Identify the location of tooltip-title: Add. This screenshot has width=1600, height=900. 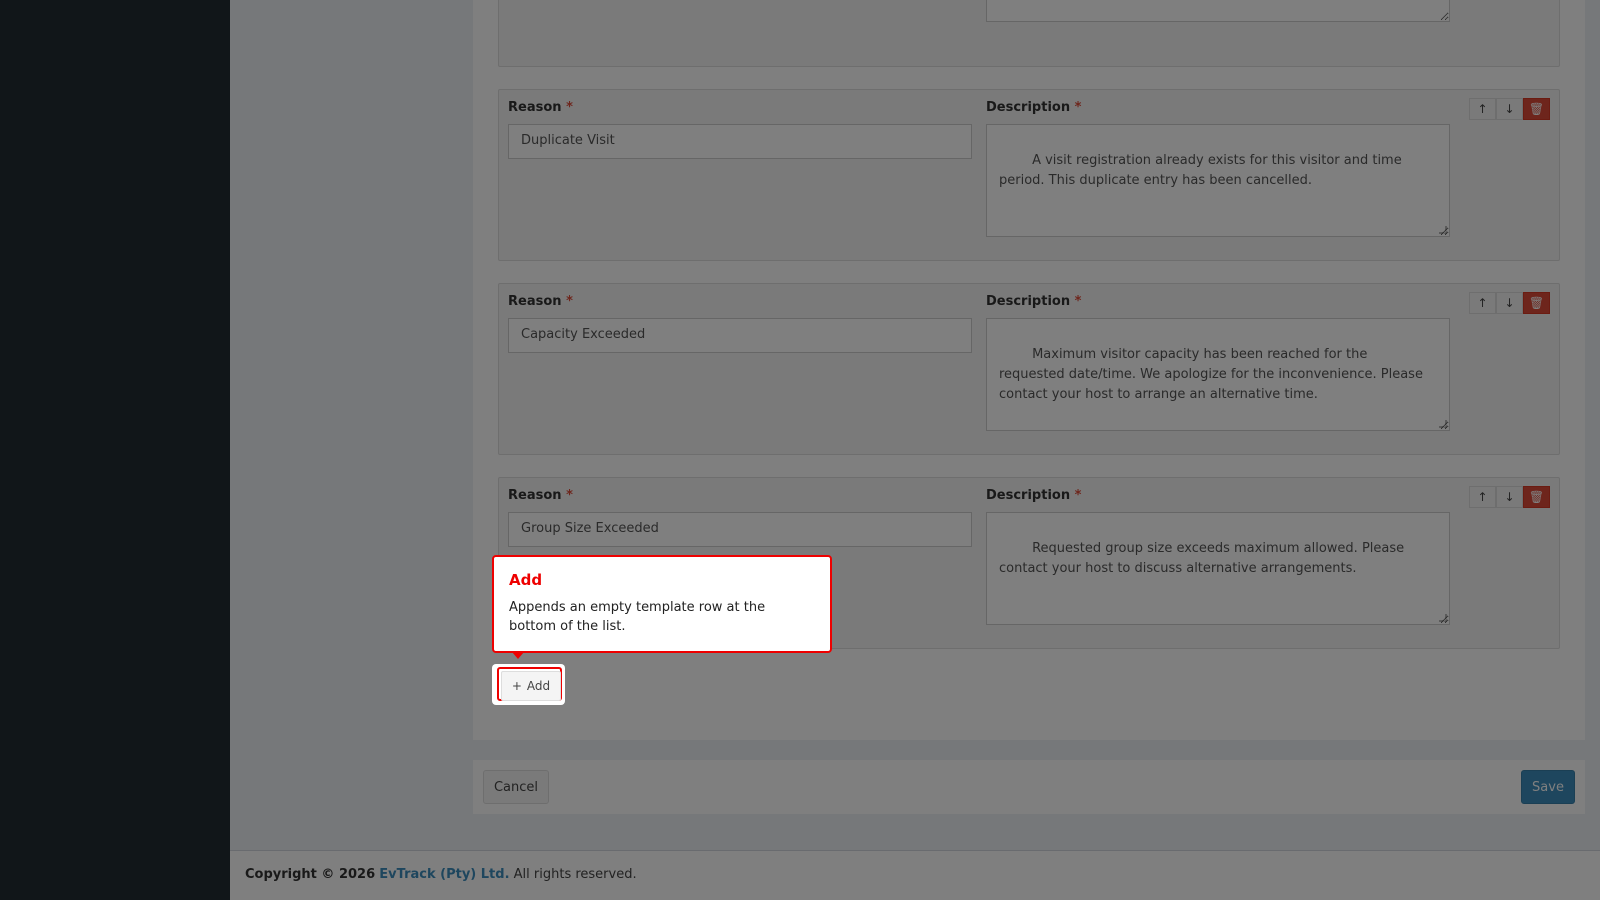
(526, 580).